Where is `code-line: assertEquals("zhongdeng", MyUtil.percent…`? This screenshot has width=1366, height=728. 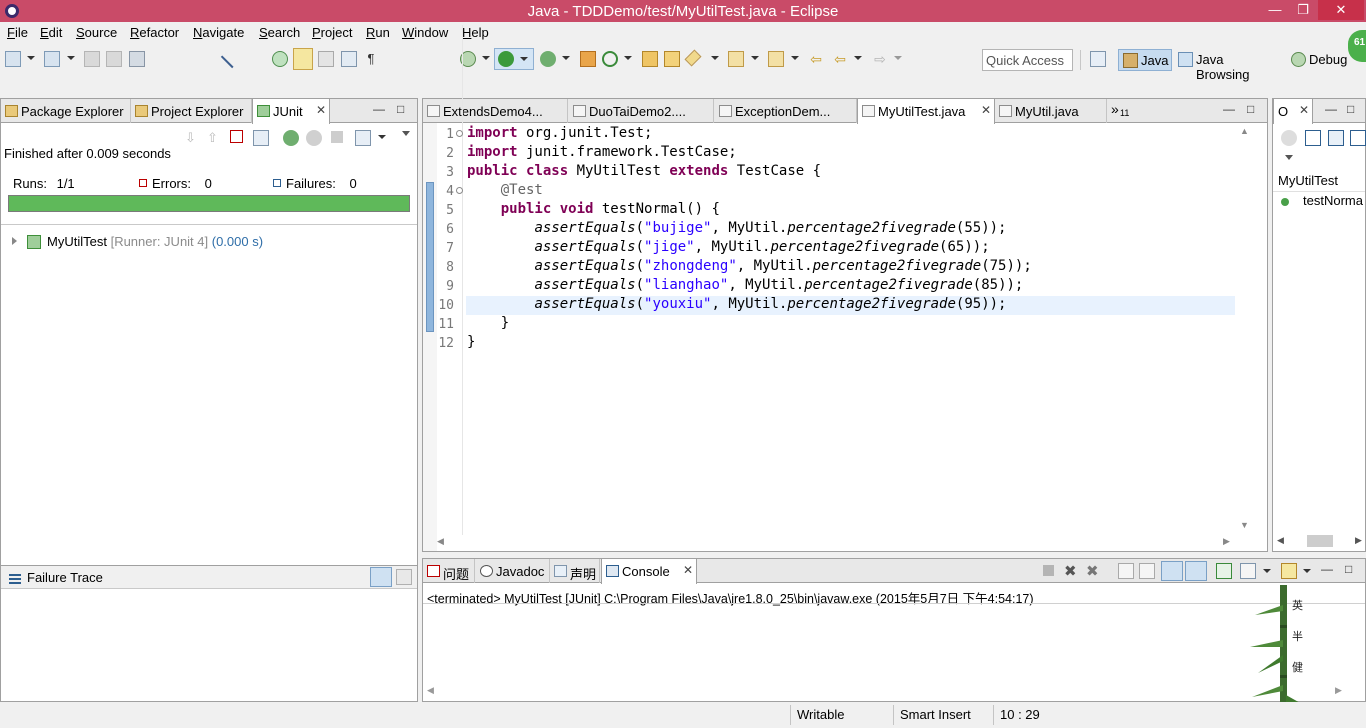 code-line: assertEquals("zhongdeng", MyUtil.percent… is located at coordinates (749, 266).